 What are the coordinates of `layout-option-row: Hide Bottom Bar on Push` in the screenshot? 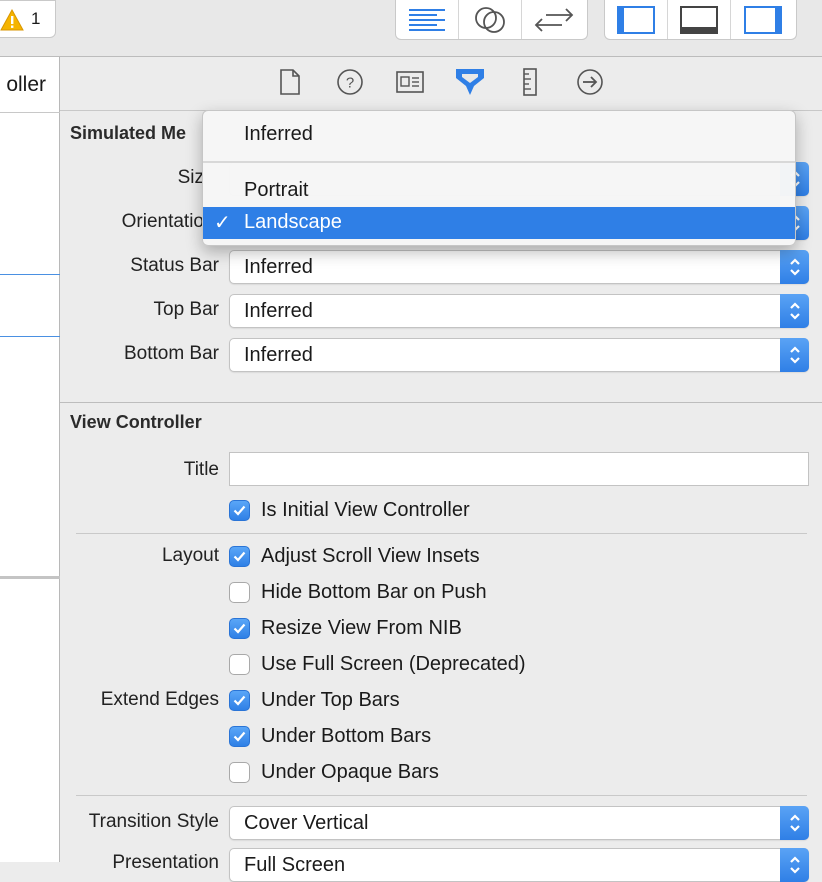 It's located at (358, 592).